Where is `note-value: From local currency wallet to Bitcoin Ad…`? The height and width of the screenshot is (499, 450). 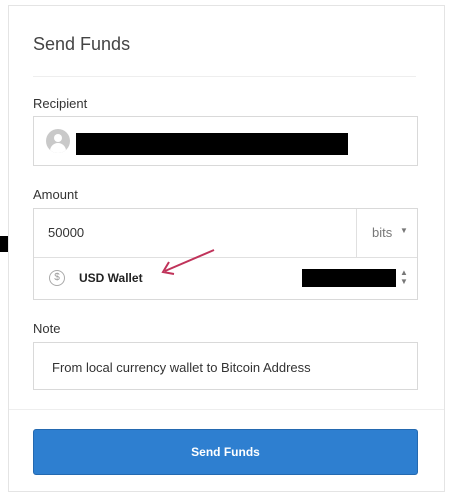 note-value: From local currency wallet to Bitcoin Ad… is located at coordinates (181, 367).